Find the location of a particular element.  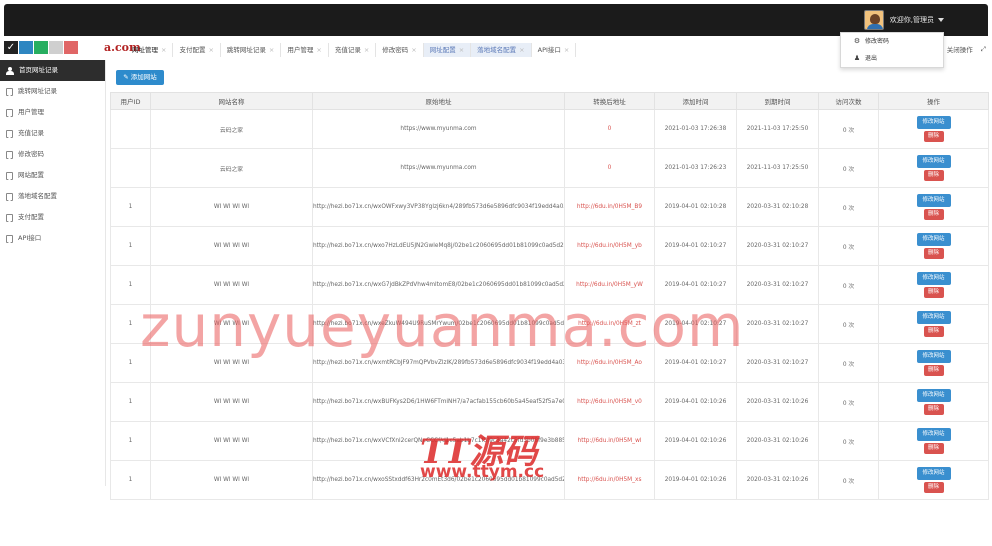

gear-icon: ⚙ is located at coordinates (857, 41).